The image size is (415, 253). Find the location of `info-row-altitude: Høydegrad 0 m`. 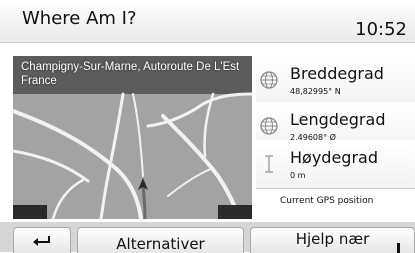

info-row-altitude: Høydegrad 0 m is located at coordinates (335, 164).